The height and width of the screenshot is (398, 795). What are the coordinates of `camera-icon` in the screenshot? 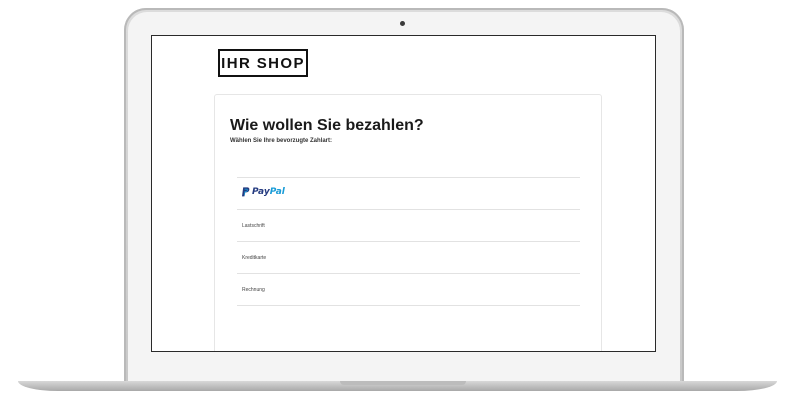 It's located at (402, 23).